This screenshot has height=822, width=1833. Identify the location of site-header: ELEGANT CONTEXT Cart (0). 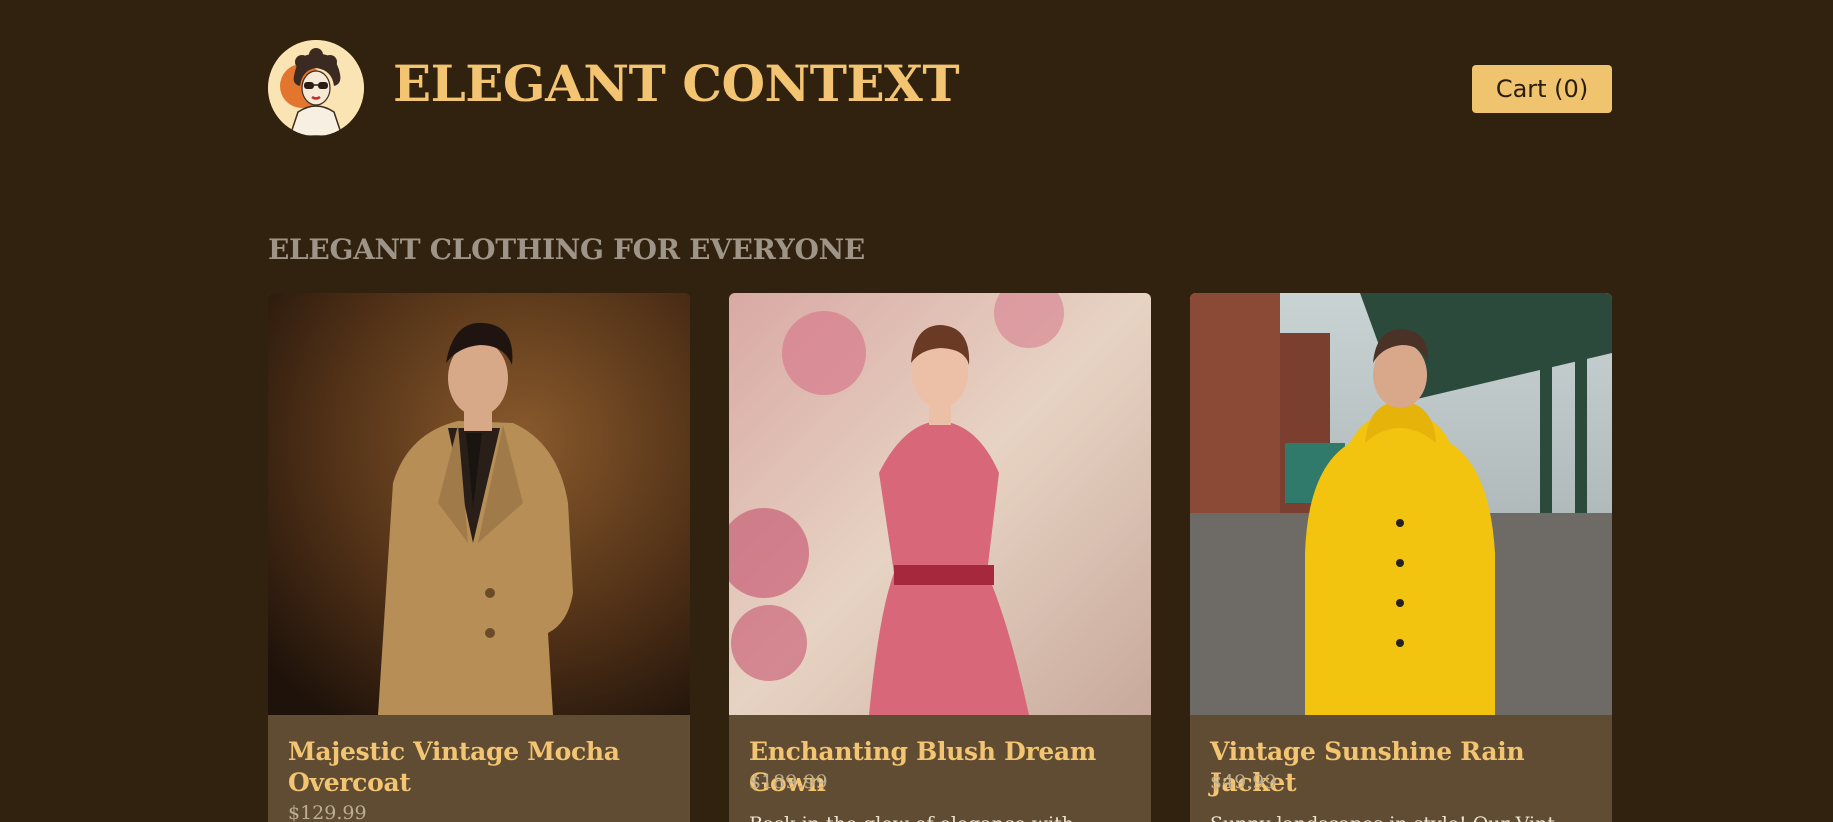
(940, 89).